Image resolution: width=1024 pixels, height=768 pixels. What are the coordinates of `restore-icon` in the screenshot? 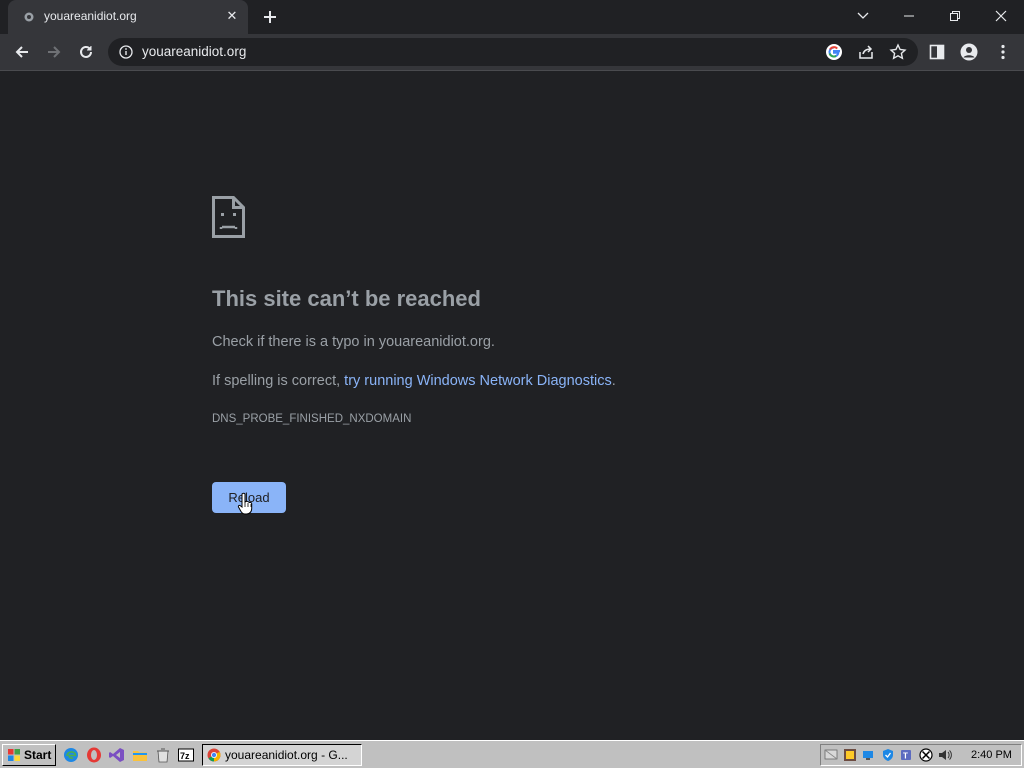 It's located at (955, 16).